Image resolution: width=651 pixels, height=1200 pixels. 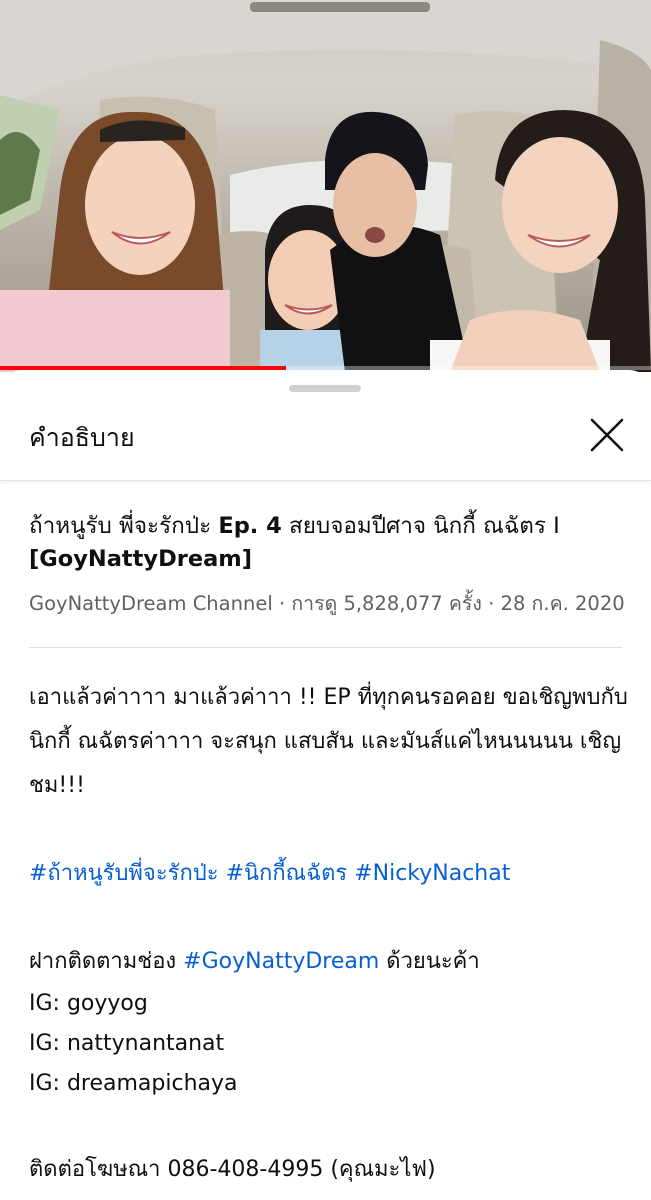 What do you see at coordinates (151, 603) in the screenshot?
I see `channel-name: GoyNattyDream Channel` at bounding box center [151, 603].